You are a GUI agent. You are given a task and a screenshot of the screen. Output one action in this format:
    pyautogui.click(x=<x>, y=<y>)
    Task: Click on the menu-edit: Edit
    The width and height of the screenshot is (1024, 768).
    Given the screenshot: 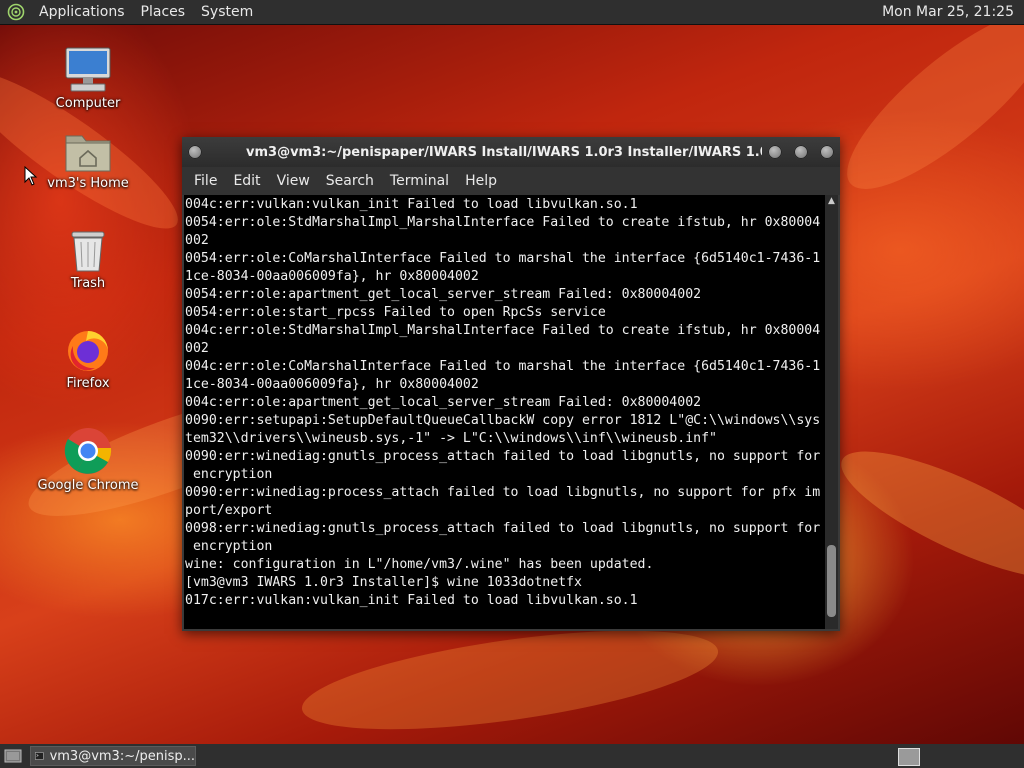 What is the action you would take?
    pyautogui.click(x=246, y=181)
    